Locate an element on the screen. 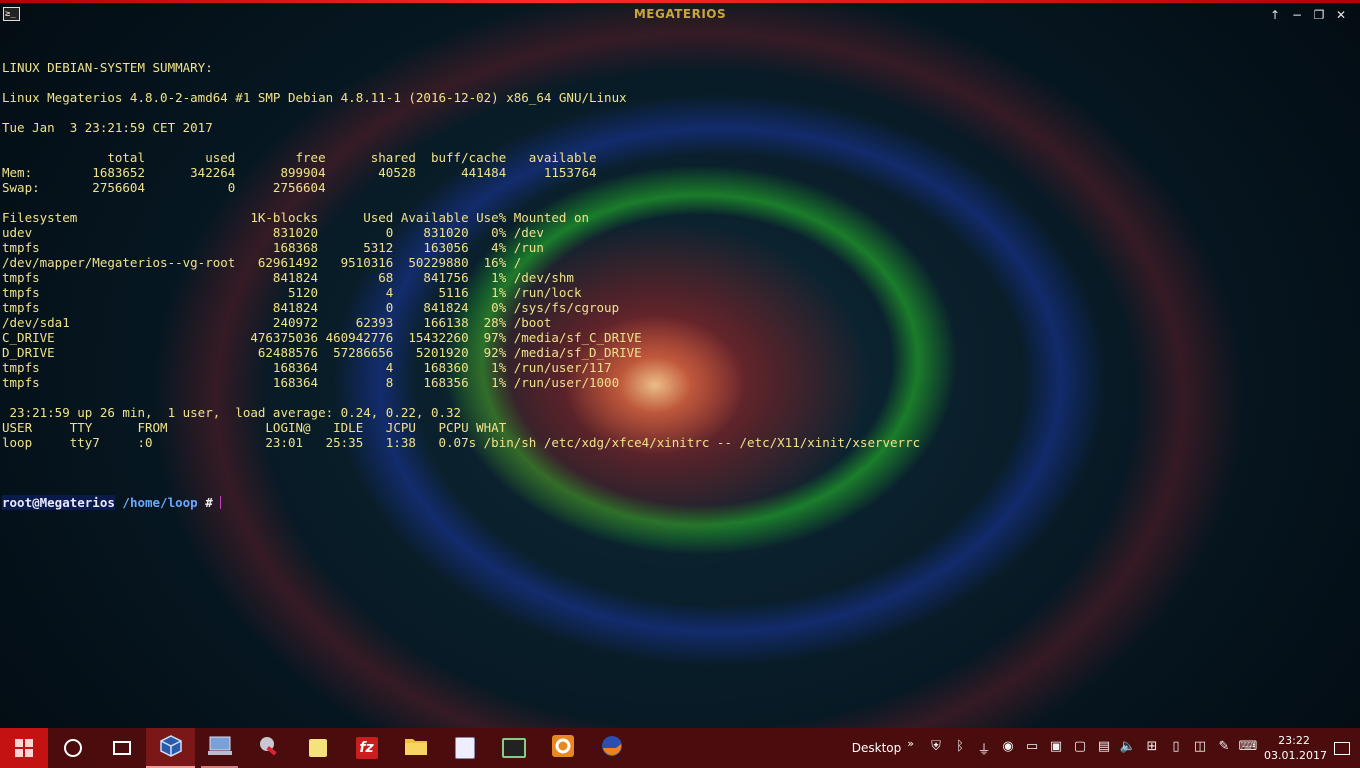 The height and width of the screenshot is (768, 1360). screen-icon: ▢ is located at coordinates (1080, 748).